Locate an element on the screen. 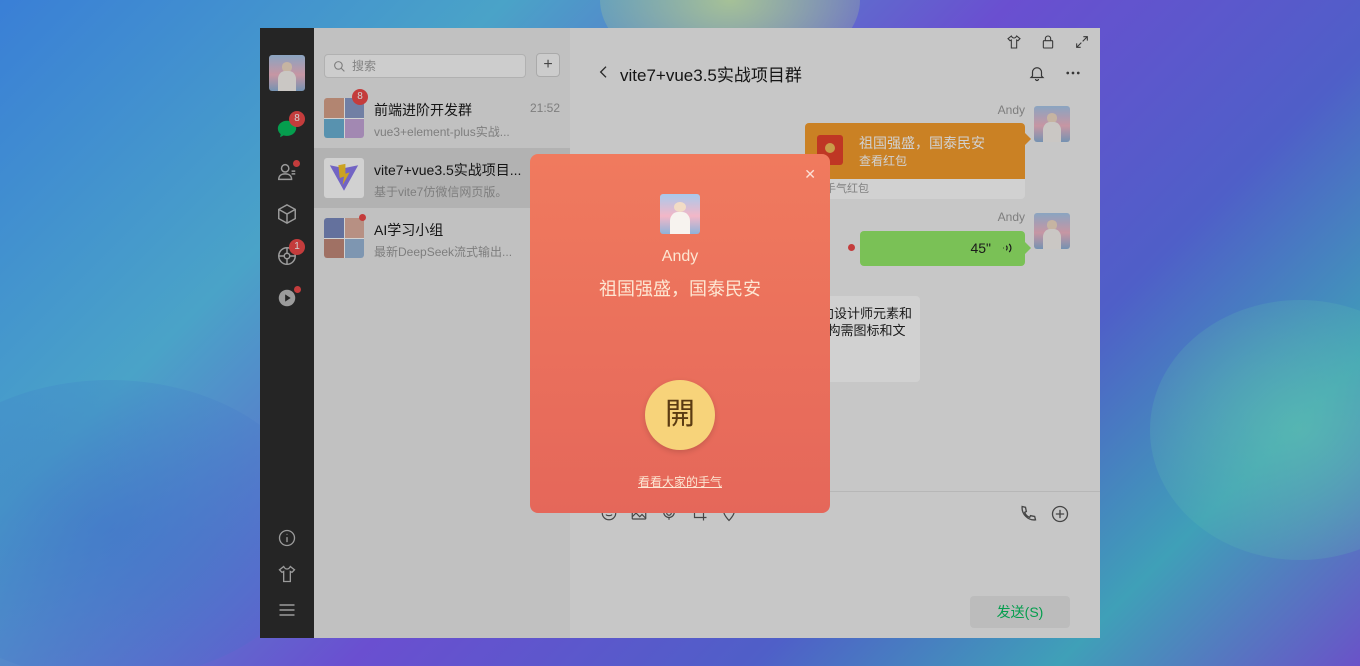 Image resolution: width=1360 pixels, height=666 pixels. close-icon: ✕ is located at coordinates (810, 174).